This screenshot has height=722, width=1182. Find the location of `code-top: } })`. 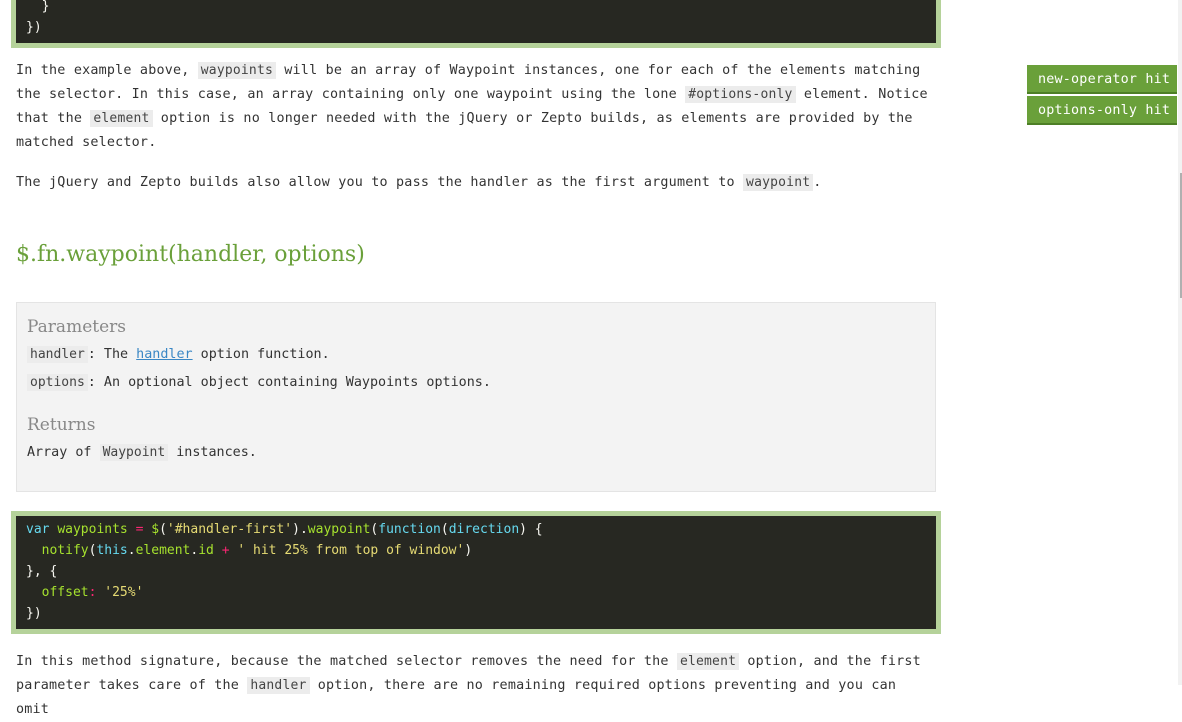

code-top: } }) is located at coordinates (476, 21).